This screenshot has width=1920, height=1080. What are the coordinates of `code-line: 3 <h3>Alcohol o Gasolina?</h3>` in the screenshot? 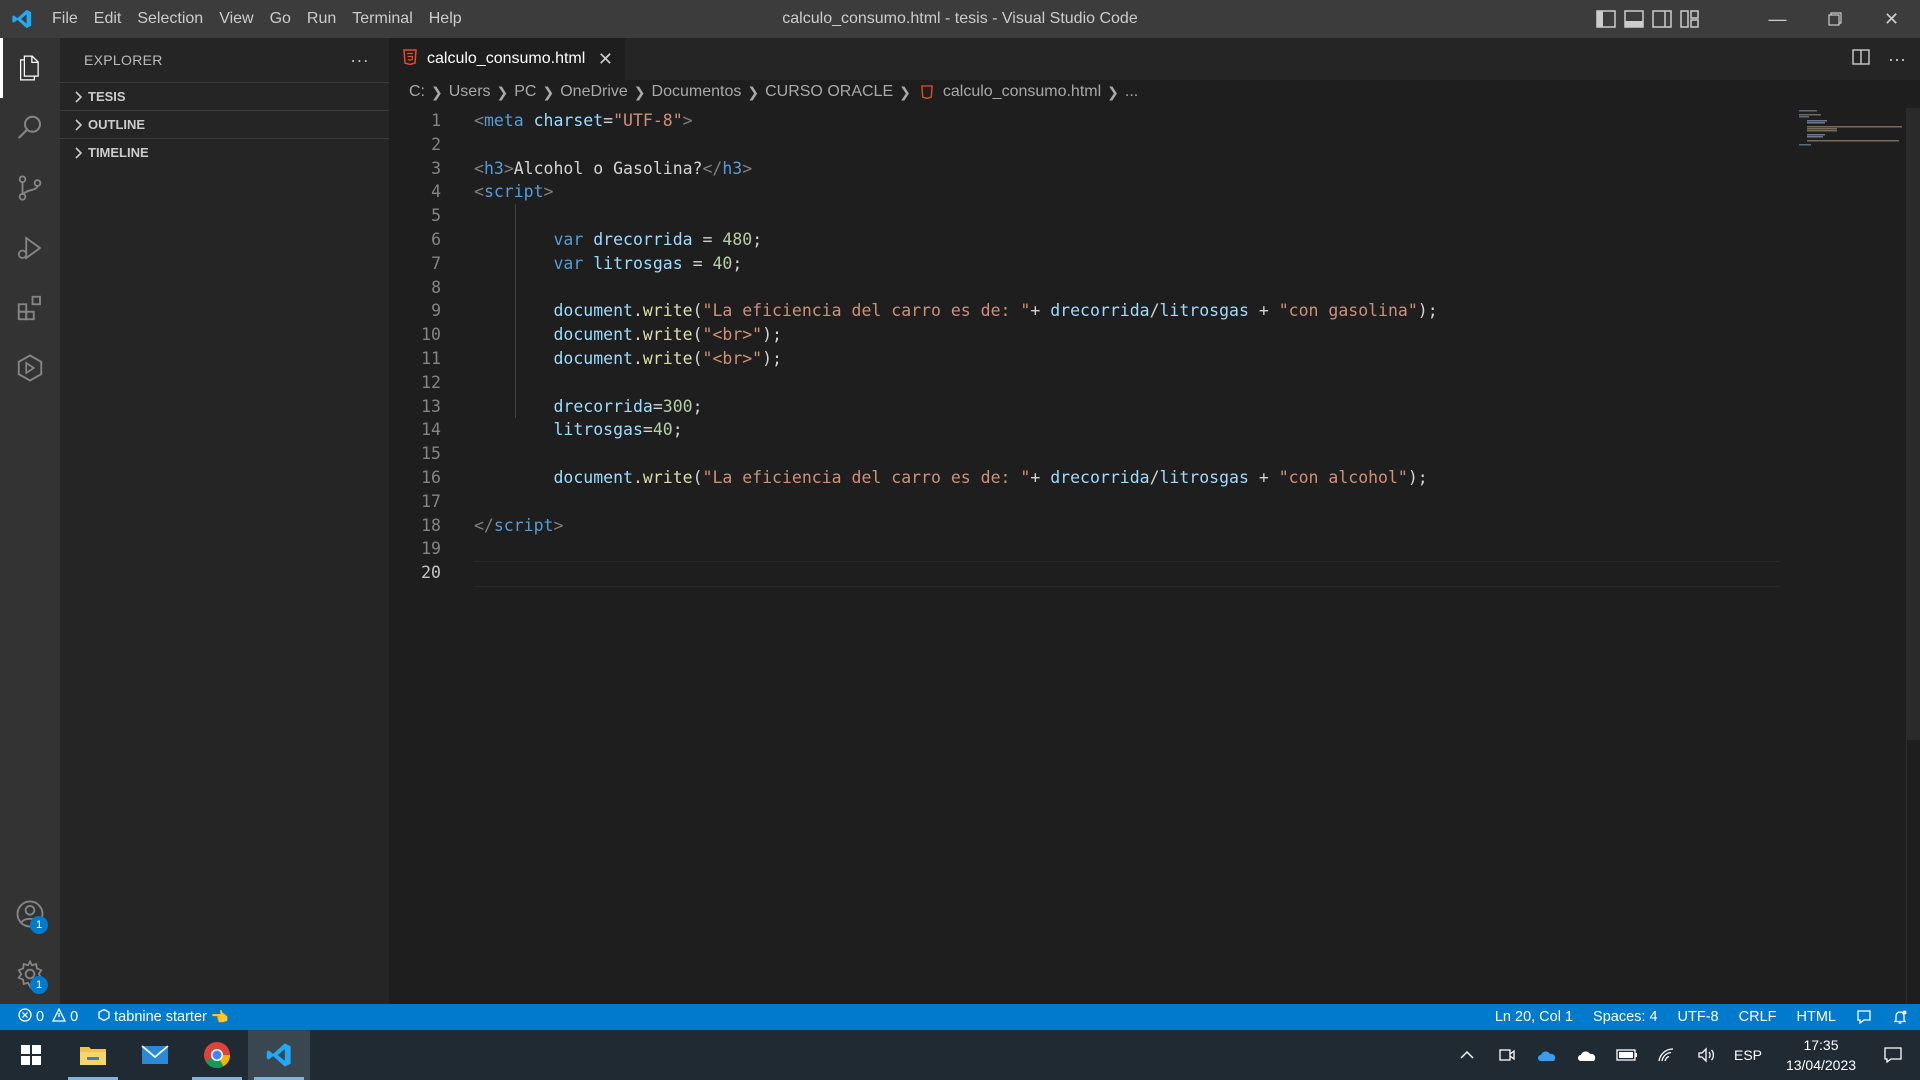 It's located at (1154, 169).